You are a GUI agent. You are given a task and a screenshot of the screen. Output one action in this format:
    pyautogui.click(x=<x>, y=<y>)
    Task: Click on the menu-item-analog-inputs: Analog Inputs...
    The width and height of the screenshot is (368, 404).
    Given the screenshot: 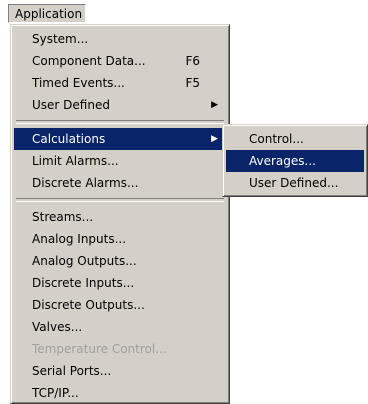 What is the action you would take?
    pyautogui.click(x=120, y=239)
    